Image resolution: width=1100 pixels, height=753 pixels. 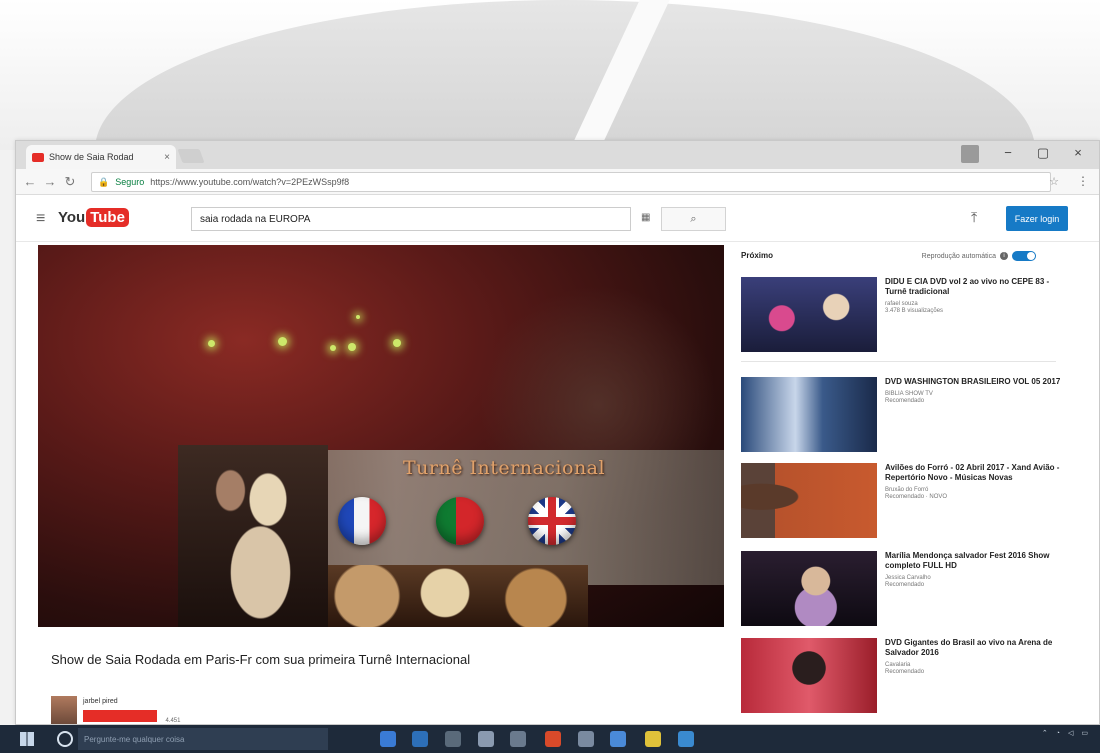 I want to click on flag-app-icon, so click(x=686, y=739).